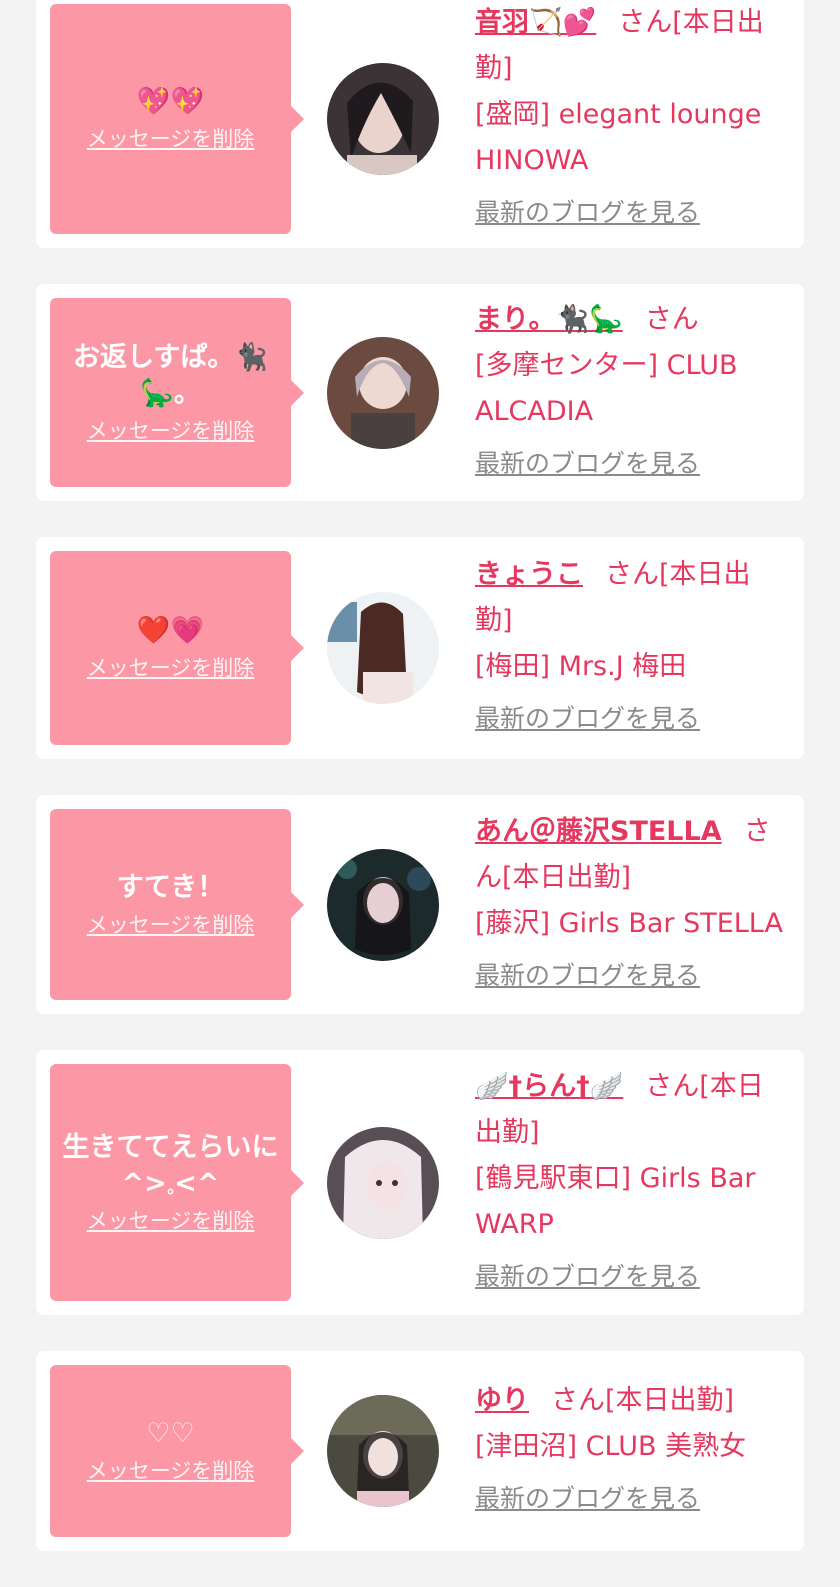  I want to click on cast-name-link: 🪽†らん†🪽, so click(549, 1086).